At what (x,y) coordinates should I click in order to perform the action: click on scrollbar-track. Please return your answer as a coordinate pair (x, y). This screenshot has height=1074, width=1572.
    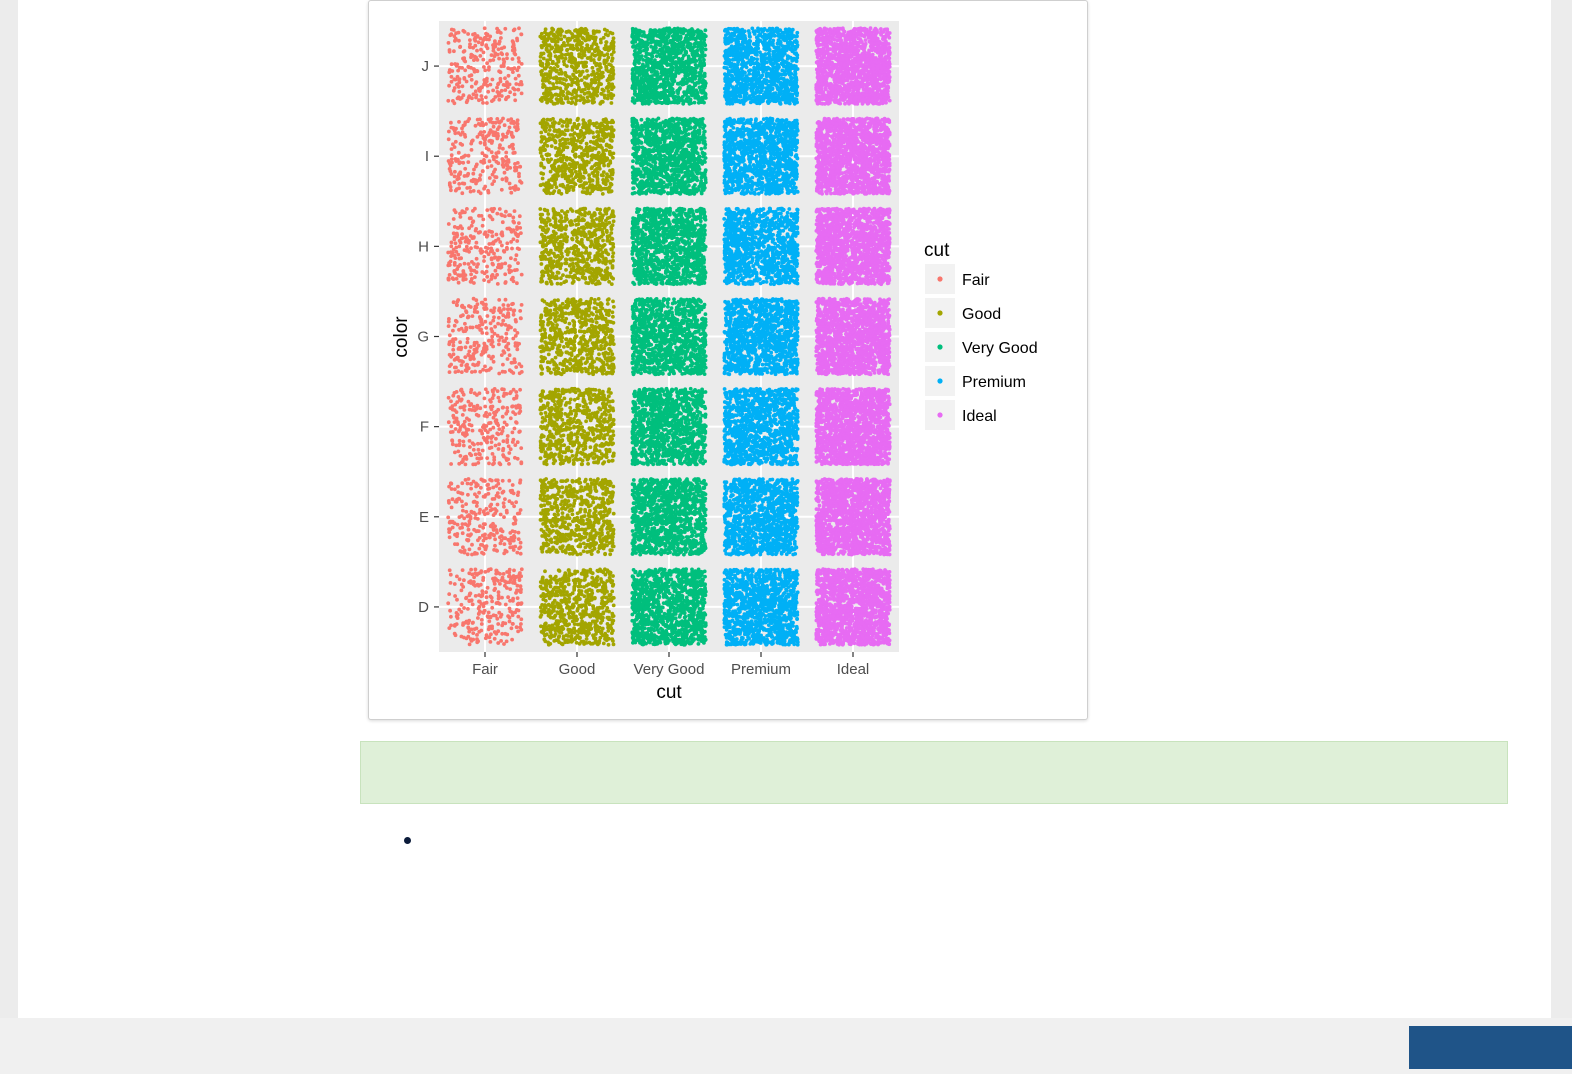
    Looking at the image, I should click on (1561, 509).